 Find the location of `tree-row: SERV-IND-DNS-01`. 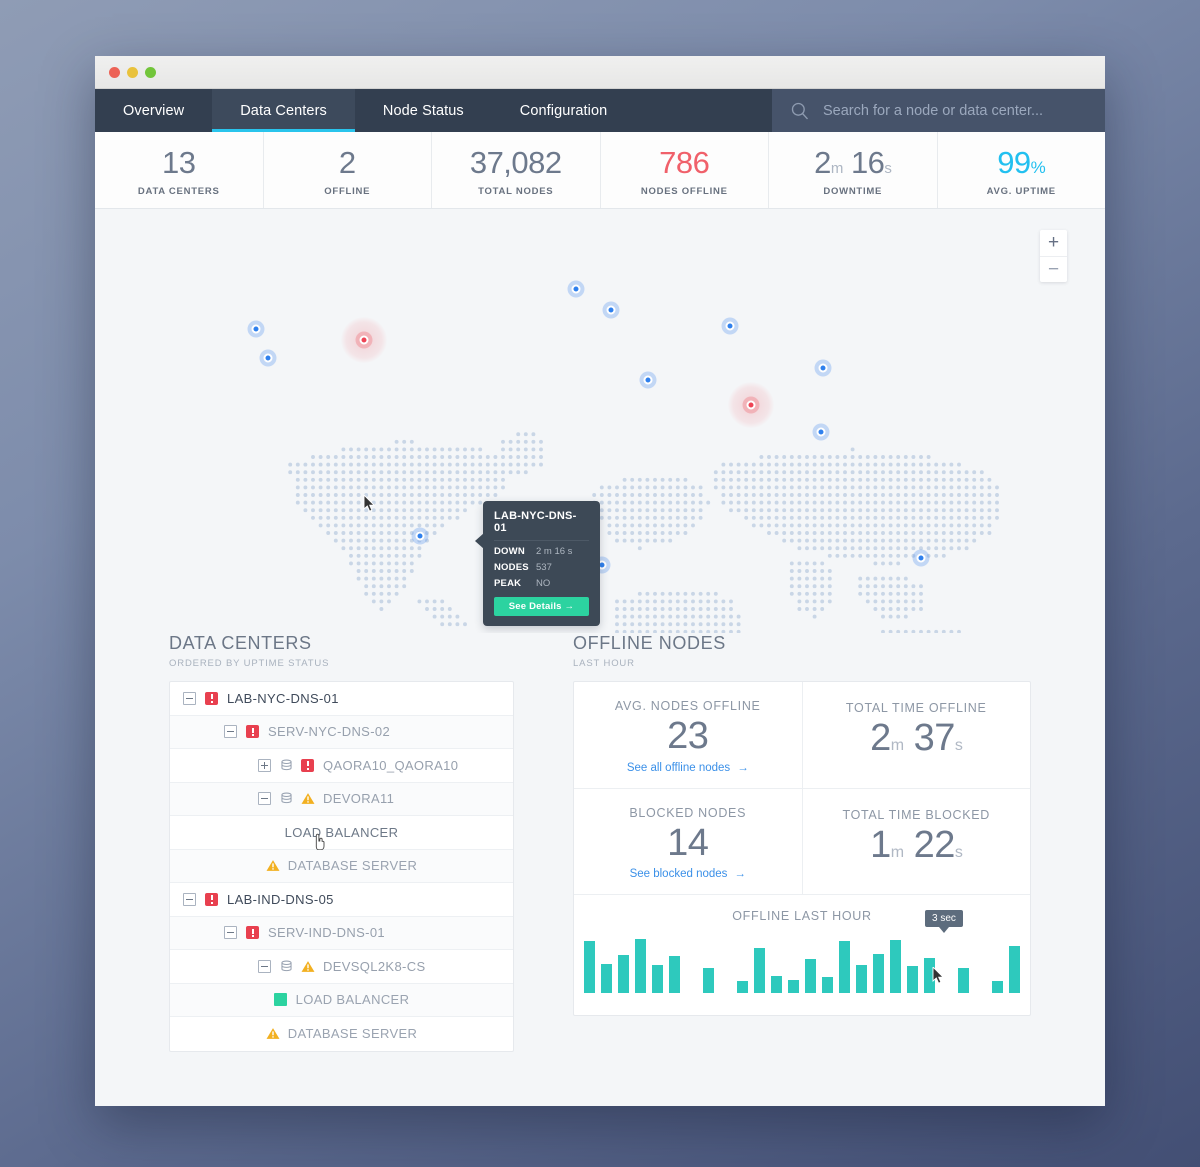

tree-row: SERV-IND-DNS-01 is located at coordinates (341, 933).